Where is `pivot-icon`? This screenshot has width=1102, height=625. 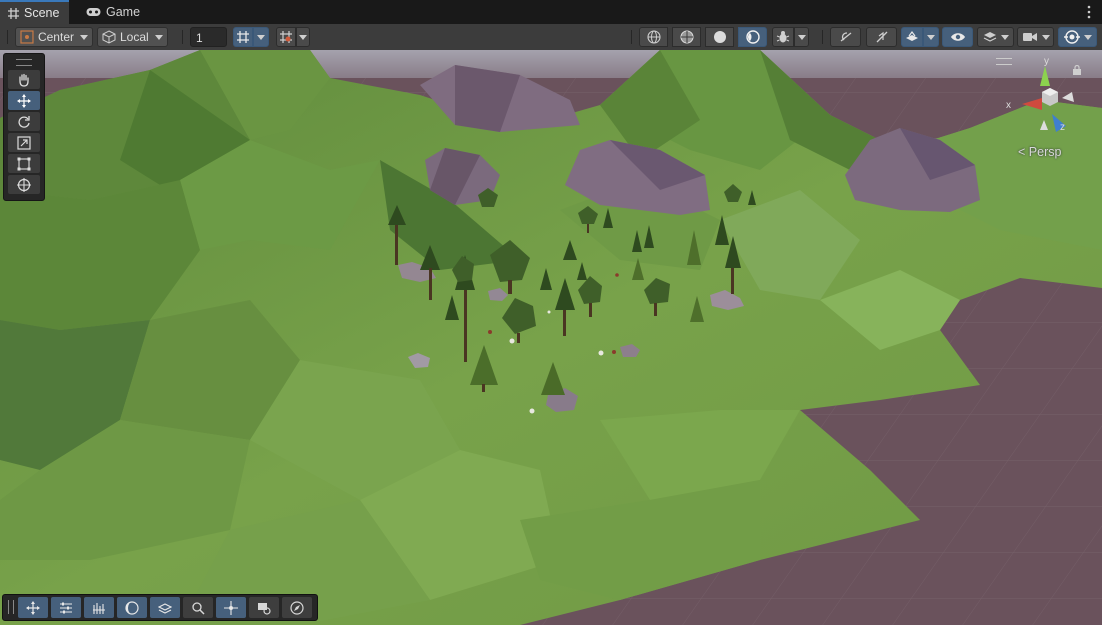
pivot-icon is located at coordinates (231, 607).